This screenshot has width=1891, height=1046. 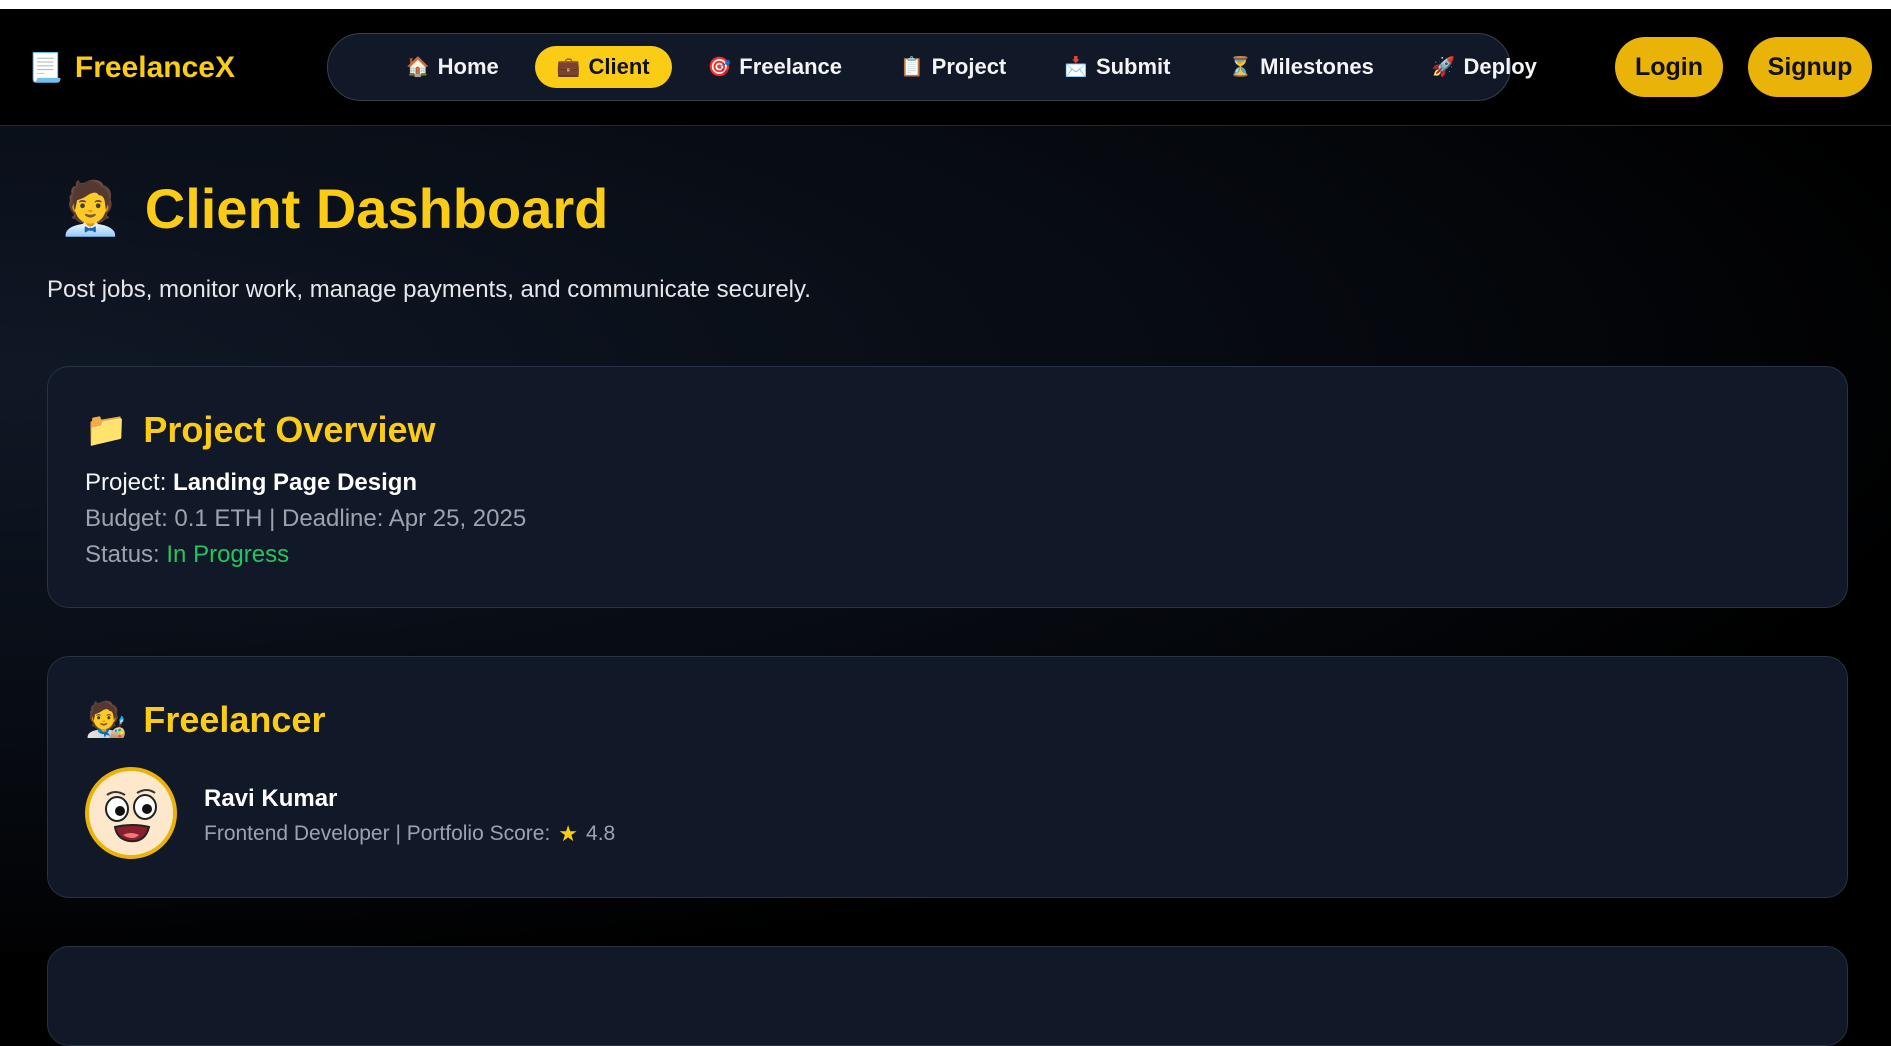 I want to click on avatar, so click(x=131, y=813).